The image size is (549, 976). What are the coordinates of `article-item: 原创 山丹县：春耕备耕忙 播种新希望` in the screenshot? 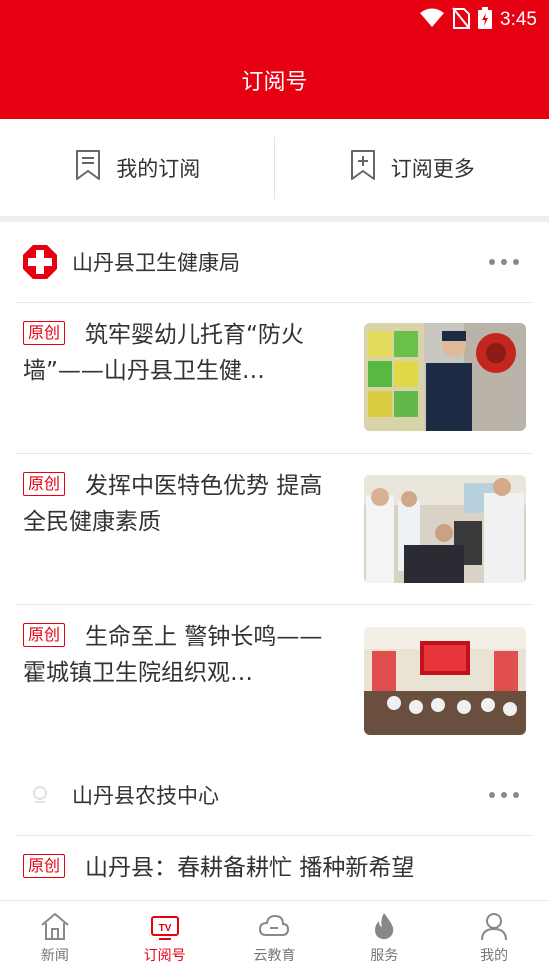 It's located at (274, 868).